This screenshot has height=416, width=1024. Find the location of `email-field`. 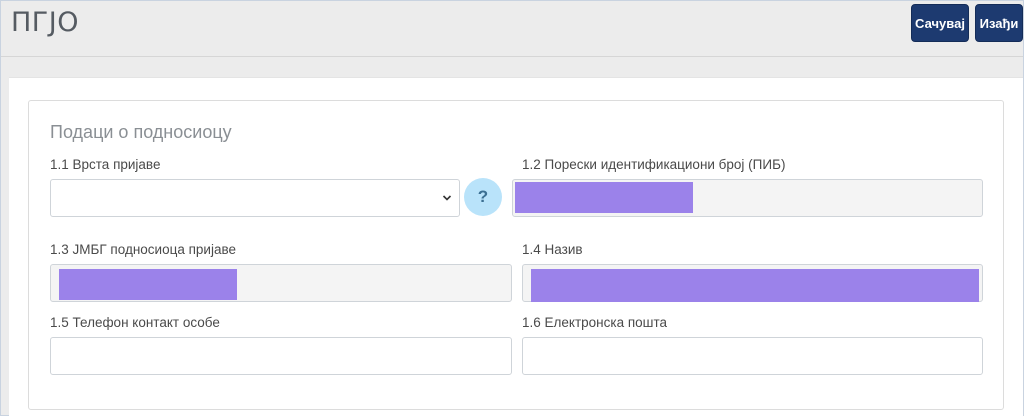

email-field is located at coordinates (752, 356).